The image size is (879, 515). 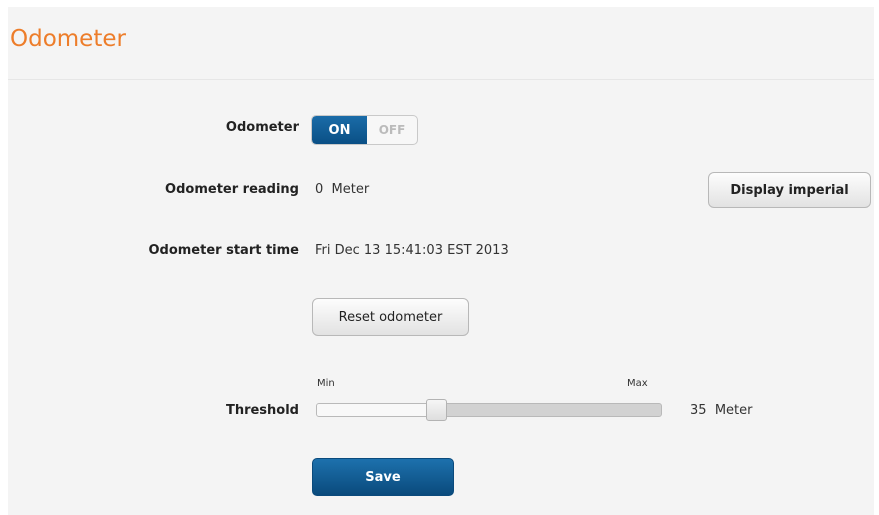 What do you see at coordinates (350, 189) in the screenshot?
I see `reading-unit: Meter` at bounding box center [350, 189].